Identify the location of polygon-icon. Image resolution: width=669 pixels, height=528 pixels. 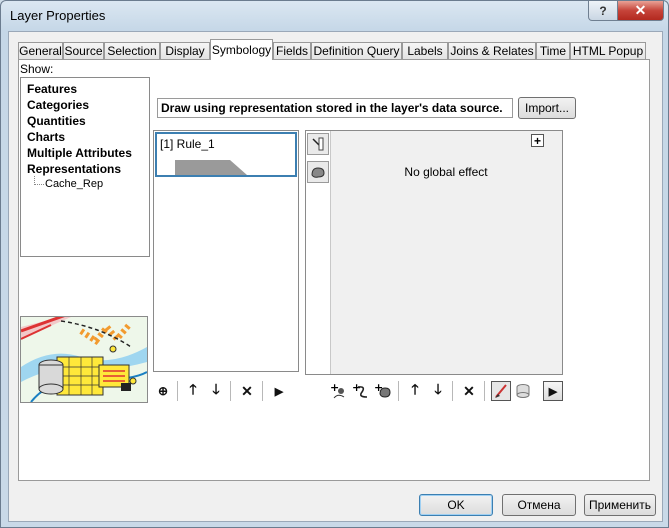
(318, 172).